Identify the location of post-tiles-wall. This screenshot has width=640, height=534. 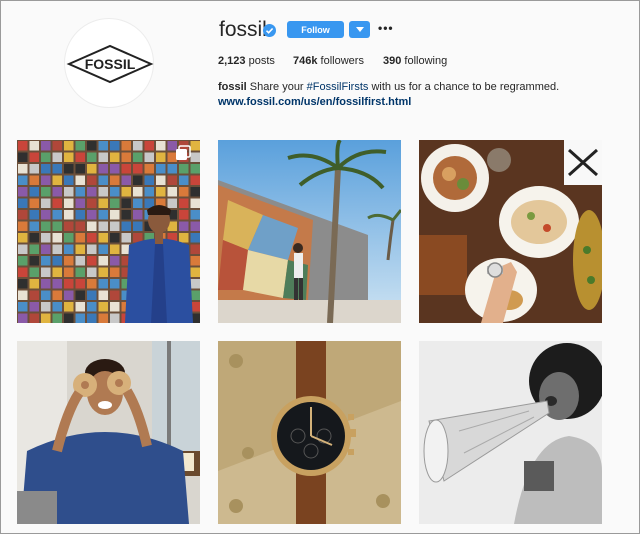
(108, 231).